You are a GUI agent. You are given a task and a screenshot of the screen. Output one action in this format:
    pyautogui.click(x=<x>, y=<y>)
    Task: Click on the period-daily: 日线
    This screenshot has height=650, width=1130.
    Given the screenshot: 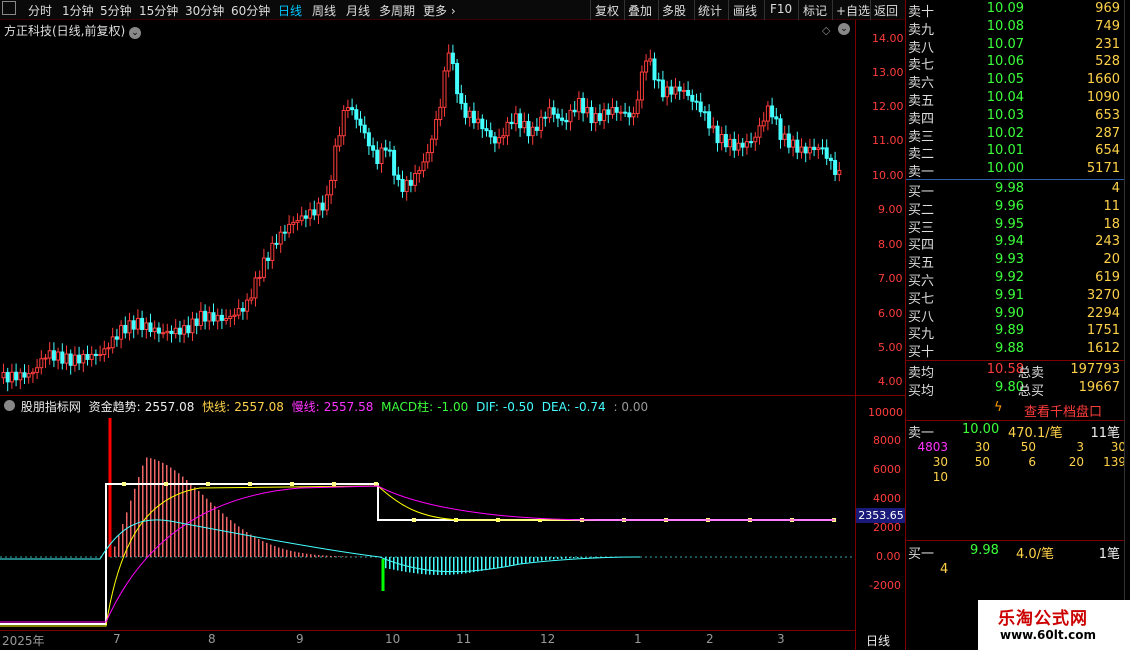 What is the action you would take?
    pyautogui.click(x=290, y=10)
    